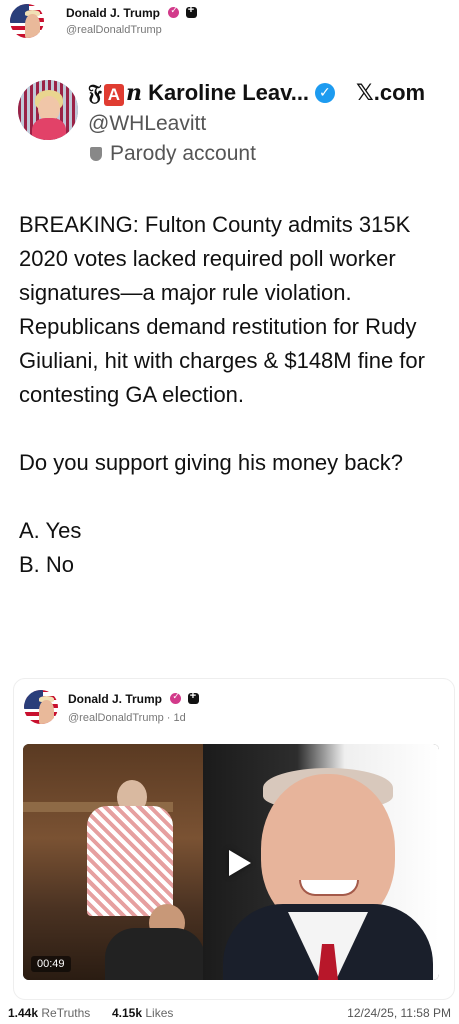  I want to click on poll-option-a: A. Yes, so click(50, 530).